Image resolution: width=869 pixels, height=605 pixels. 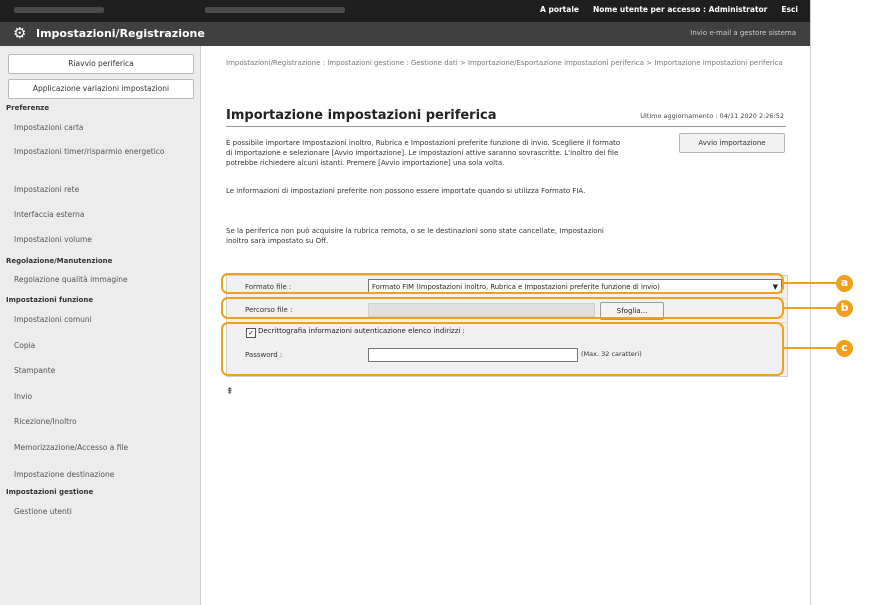 I want to click on mail-admin-link: Invio e-mail a gestore sistema, so click(x=743, y=33).